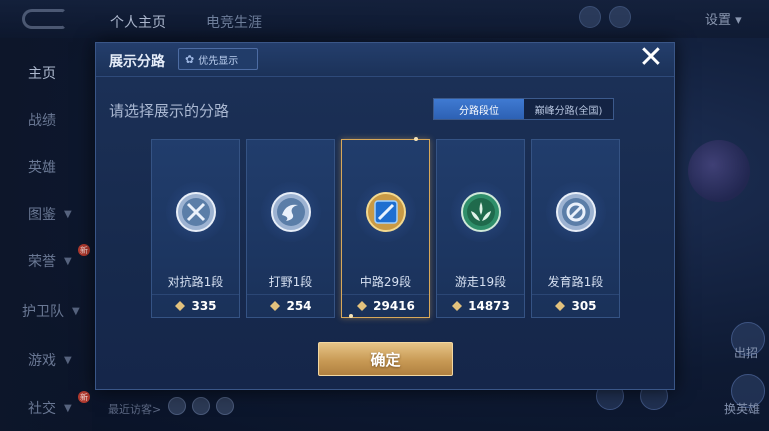  Describe the element at coordinates (138, 22) in the screenshot. I see `tab-profile: 个人主页` at that location.